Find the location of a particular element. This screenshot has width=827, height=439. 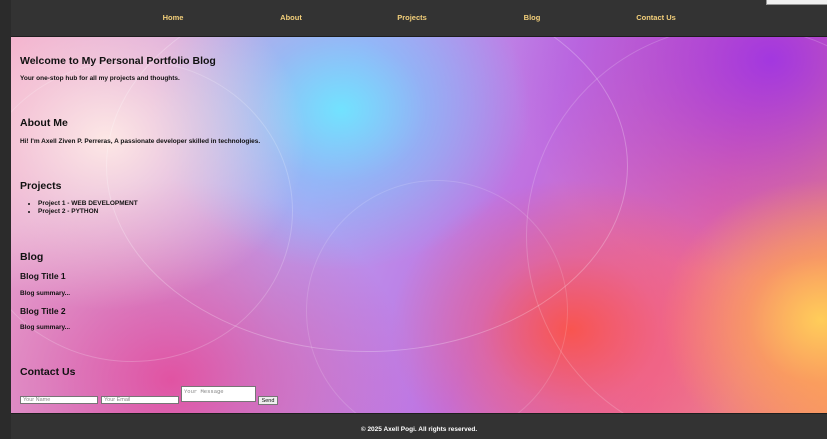

name-field is located at coordinates (59, 400).